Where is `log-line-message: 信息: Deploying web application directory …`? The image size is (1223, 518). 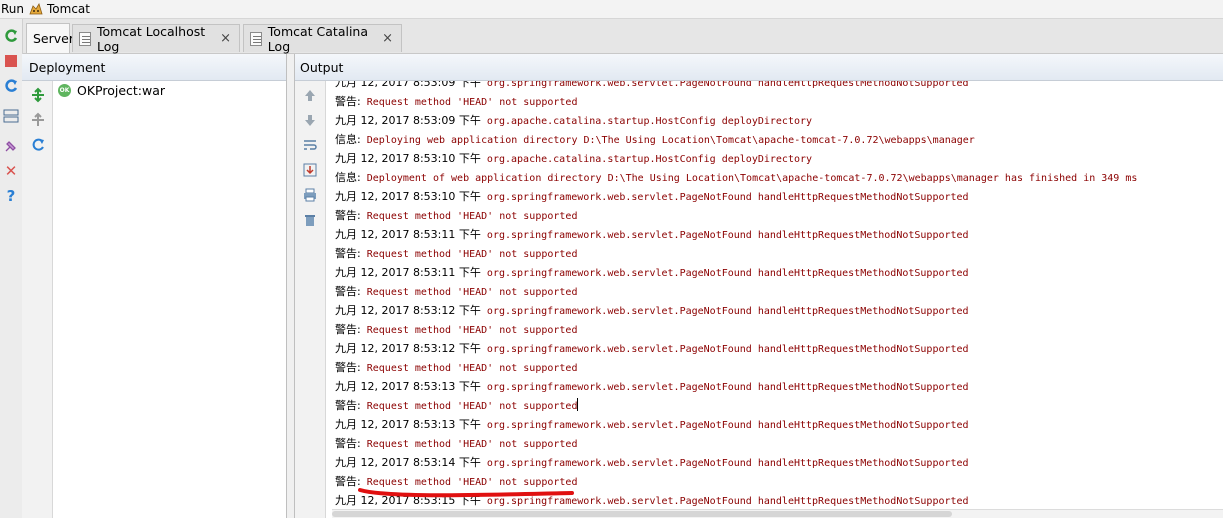 log-line-message: 信息: Deploying web application directory … is located at coordinates (655, 139).